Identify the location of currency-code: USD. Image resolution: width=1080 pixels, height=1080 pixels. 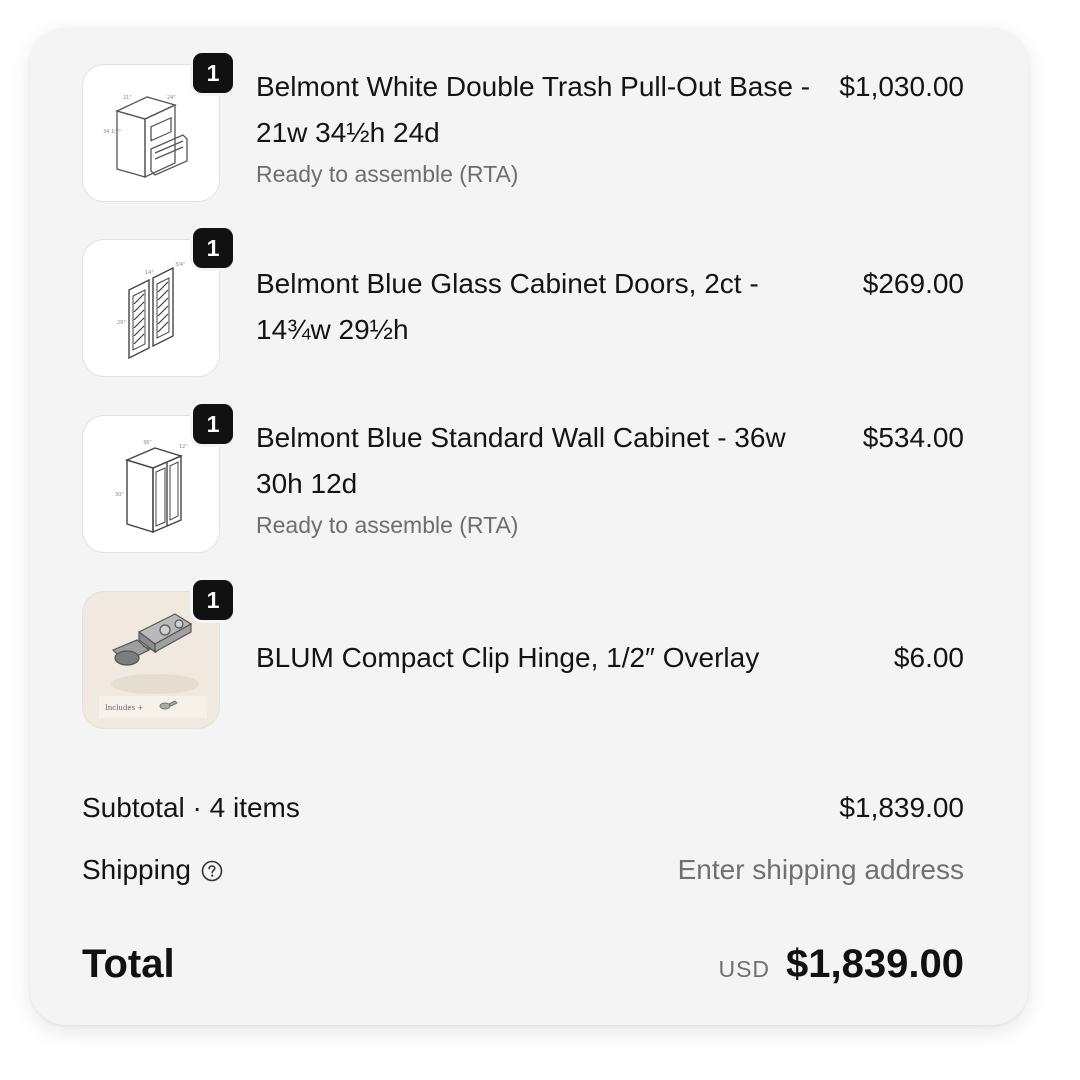
(744, 969).